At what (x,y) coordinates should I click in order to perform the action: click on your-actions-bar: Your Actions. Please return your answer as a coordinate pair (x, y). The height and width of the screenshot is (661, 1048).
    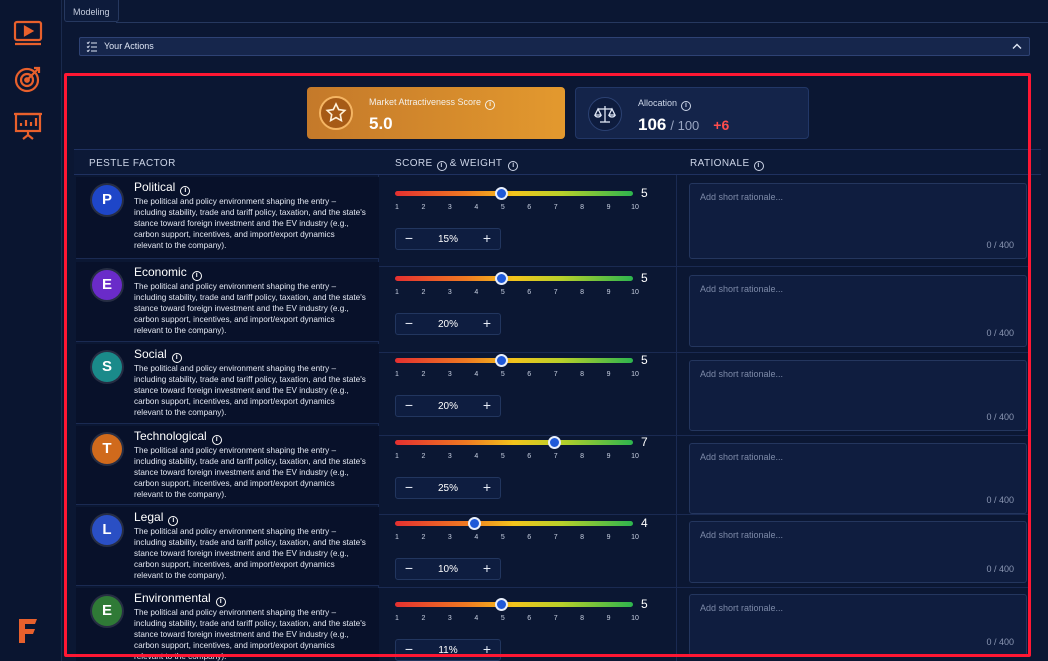
    Looking at the image, I should click on (554, 46).